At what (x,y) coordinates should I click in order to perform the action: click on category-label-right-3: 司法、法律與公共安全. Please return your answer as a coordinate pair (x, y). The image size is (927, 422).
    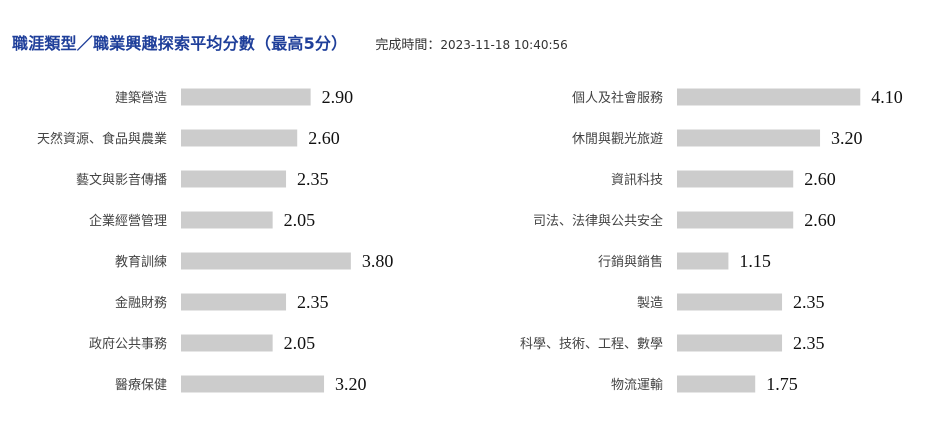
    Looking at the image, I should click on (598, 221).